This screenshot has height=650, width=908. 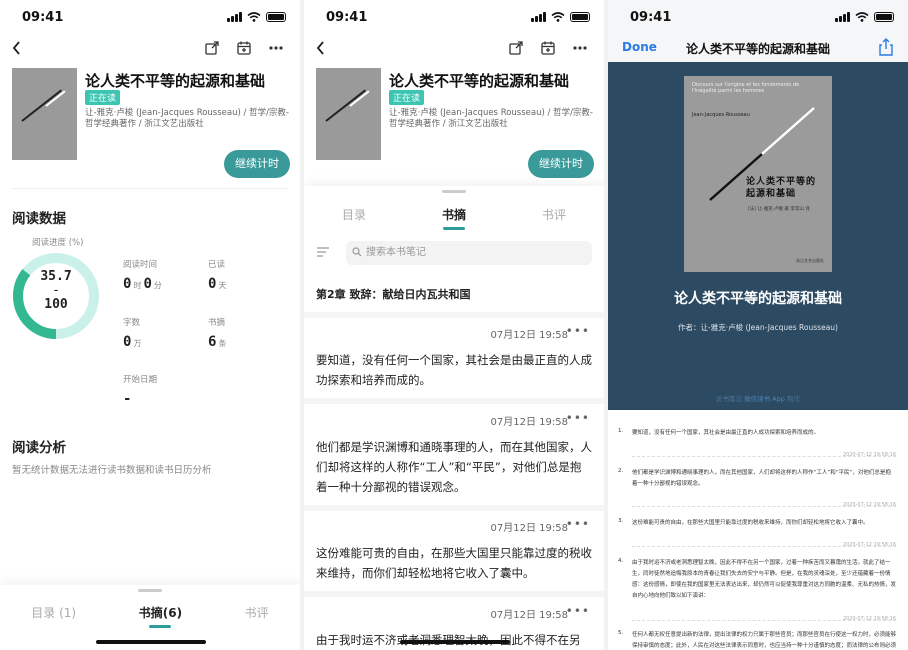 What do you see at coordinates (393, 294) in the screenshot?
I see `chapter-heading: 第2章 致辞：献给日内瓦共和国` at bounding box center [393, 294].